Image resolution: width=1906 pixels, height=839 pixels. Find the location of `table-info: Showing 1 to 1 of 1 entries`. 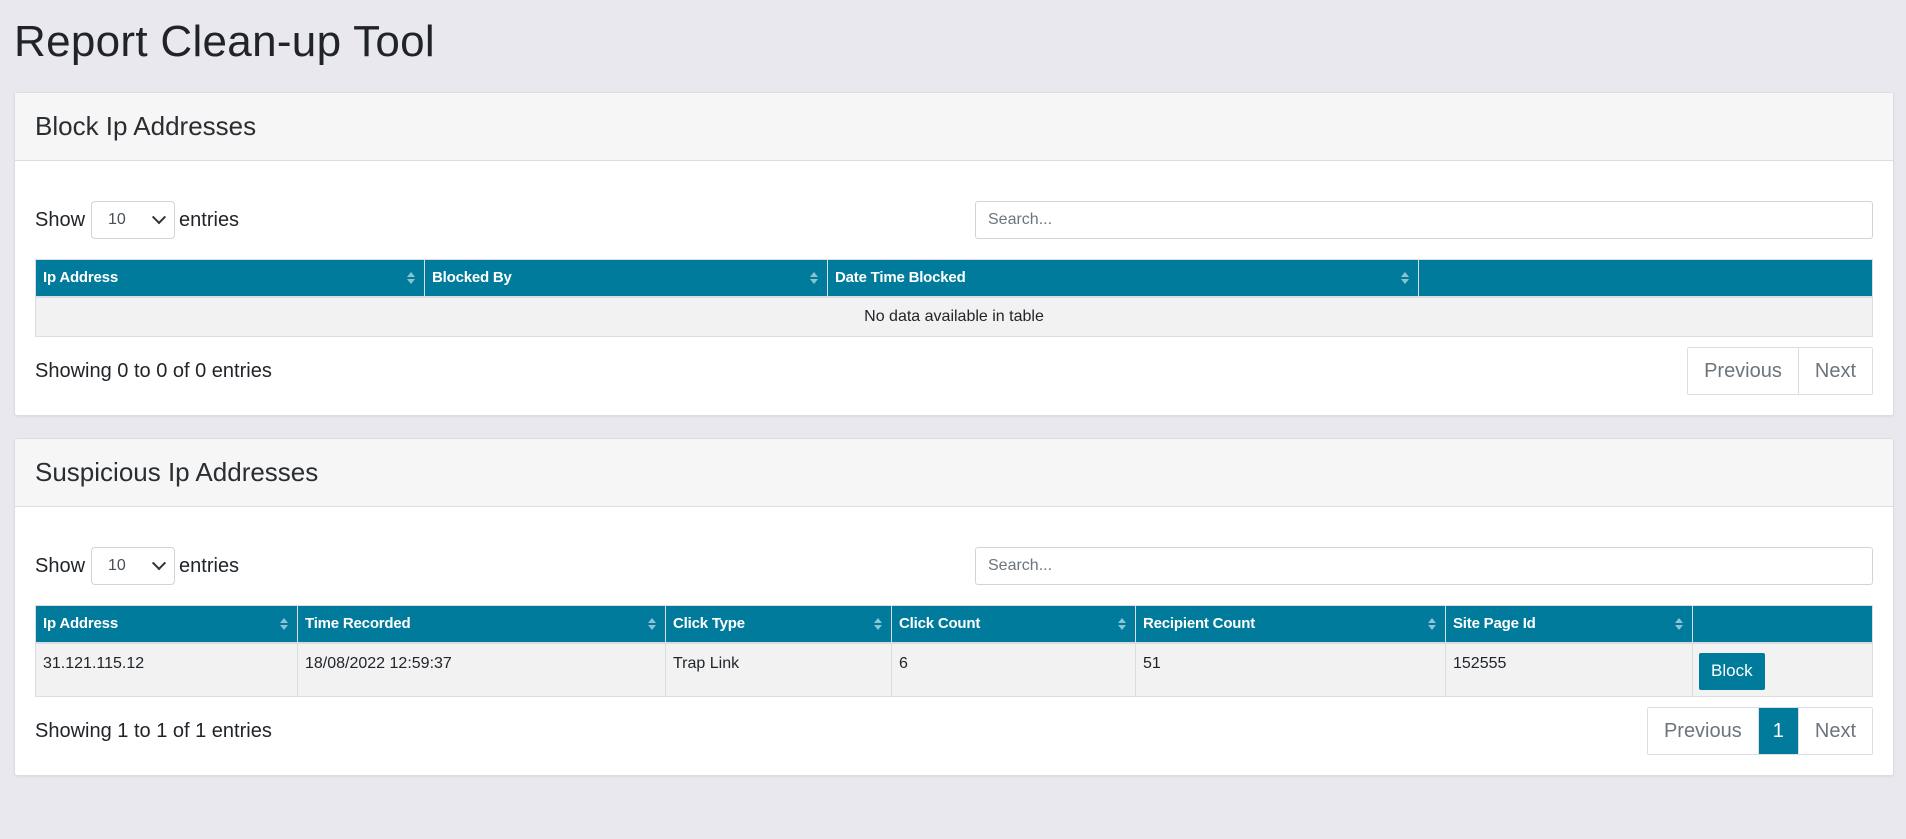

table-info: Showing 1 to 1 of 1 entries is located at coordinates (153, 730).